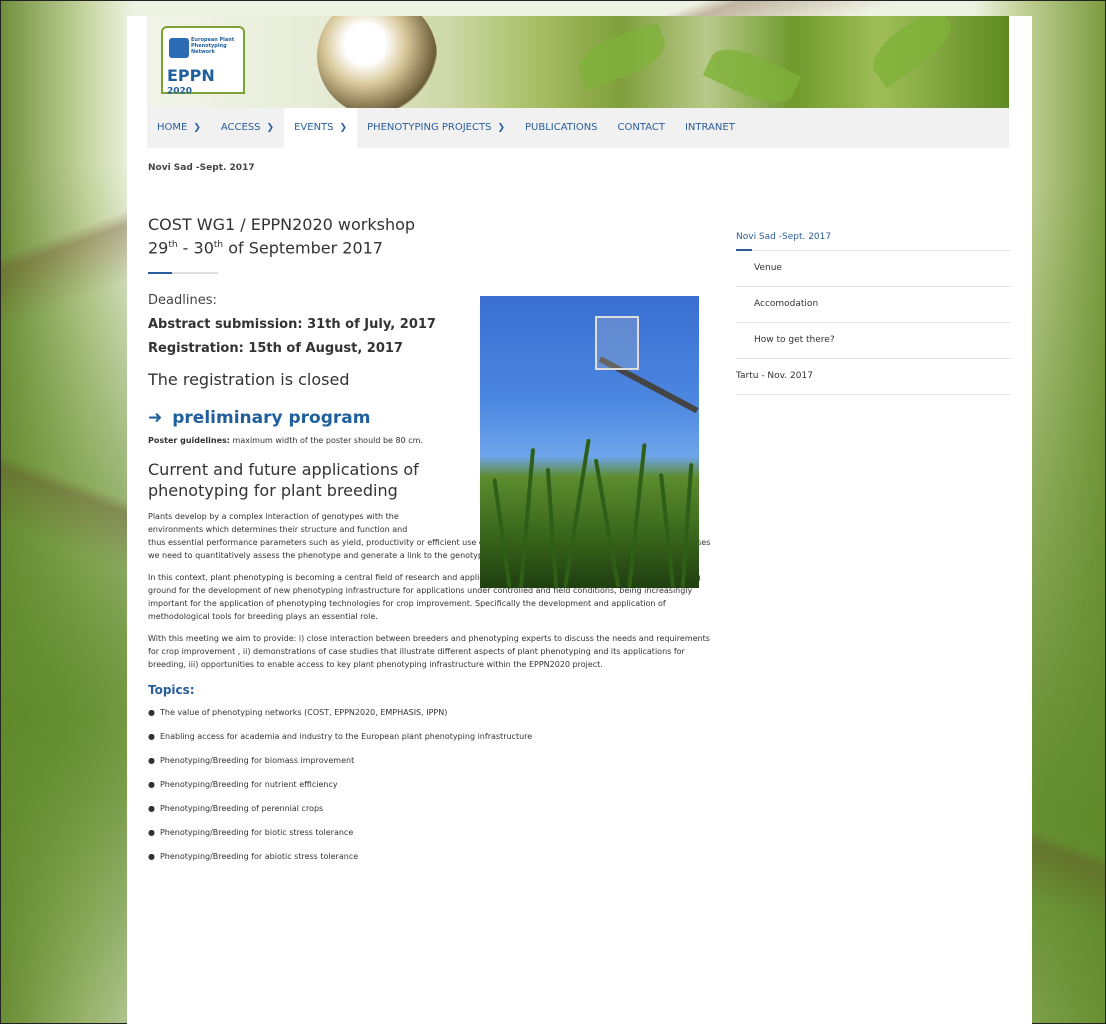 This screenshot has width=1106, height=1024. What do you see at coordinates (155, 418) in the screenshot?
I see `arrow-right-icon: ➜` at bounding box center [155, 418].